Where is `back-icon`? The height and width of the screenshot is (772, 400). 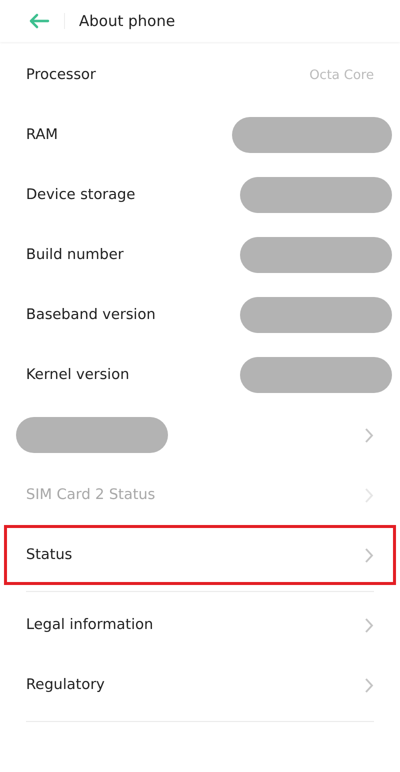
back-icon is located at coordinates (39, 21).